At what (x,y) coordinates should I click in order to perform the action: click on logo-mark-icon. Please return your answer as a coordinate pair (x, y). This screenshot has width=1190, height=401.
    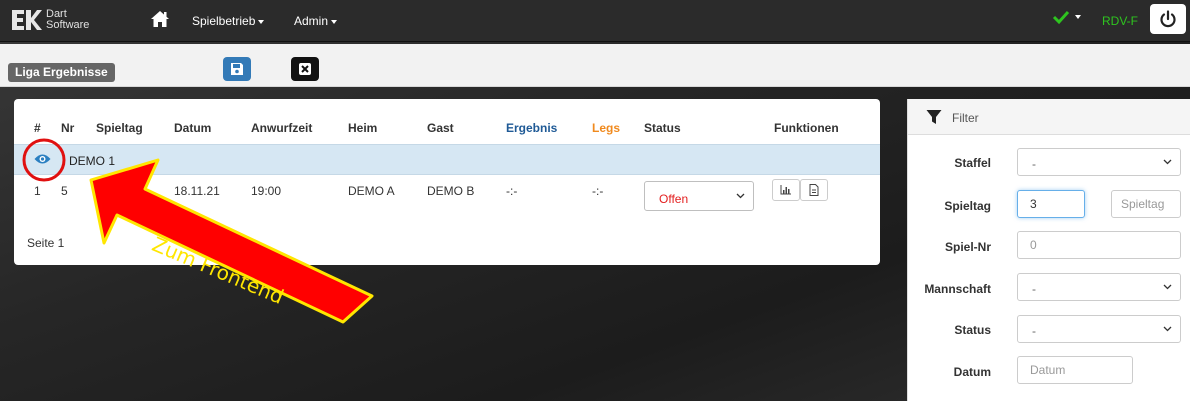
    Looking at the image, I should click on (27, 20).